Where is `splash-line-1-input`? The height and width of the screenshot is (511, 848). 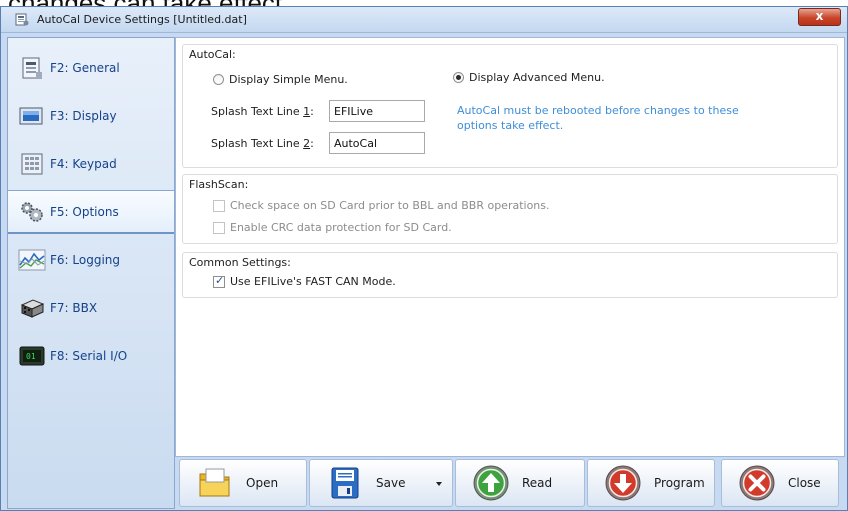
splash-line-1-input is located at coordinates (377, 111).